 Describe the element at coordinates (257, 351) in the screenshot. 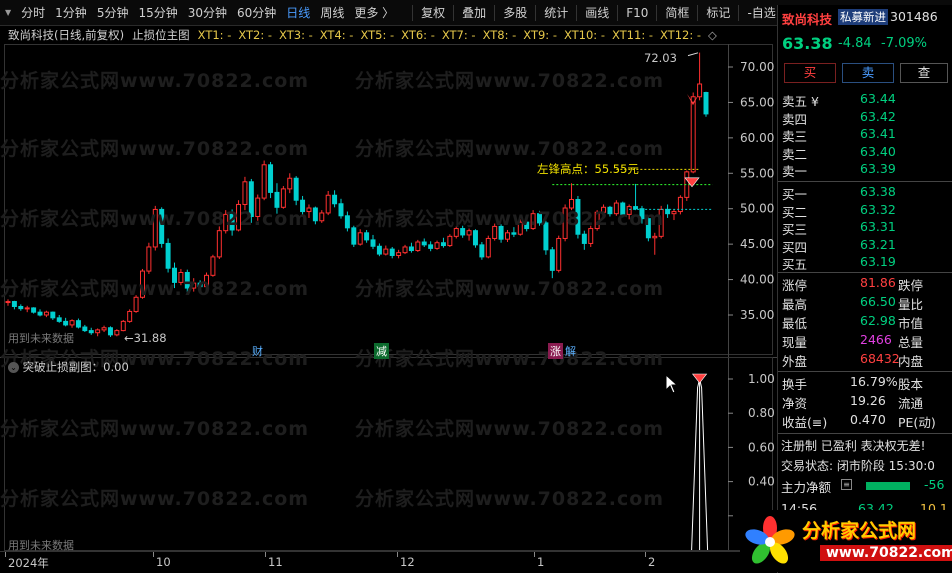

I see `marker-finance: 财` at that location.